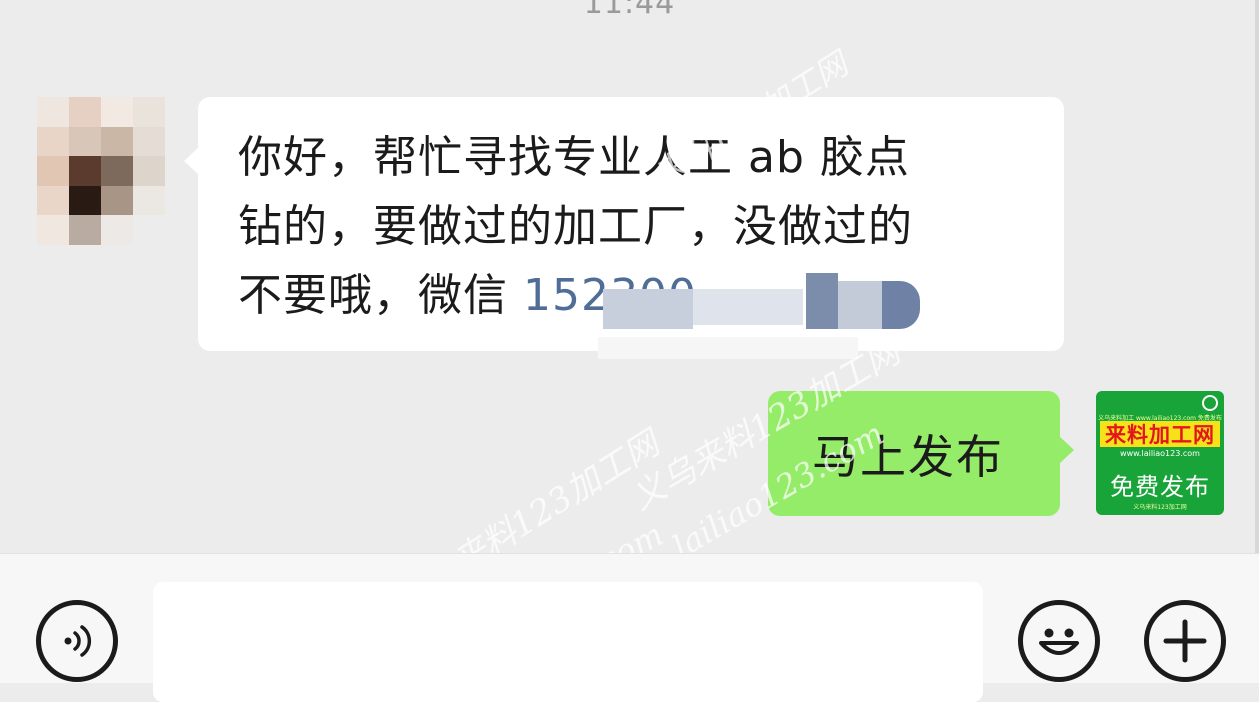 The width and height of the screenshot is (1259, 702). I want to click on logo-url: www.lailiao123.com, so click(1160, 453).